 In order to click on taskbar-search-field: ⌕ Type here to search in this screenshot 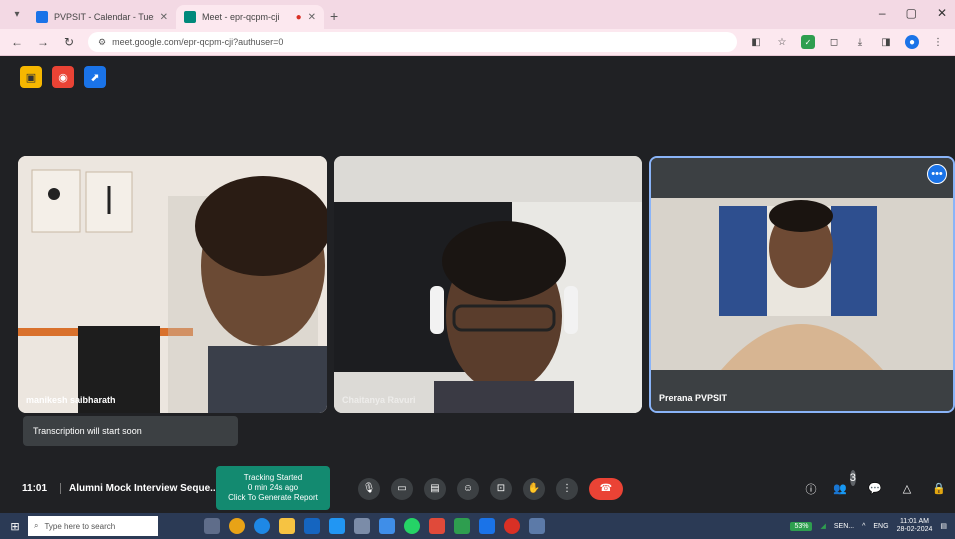, I will do `click(93, 526)`.